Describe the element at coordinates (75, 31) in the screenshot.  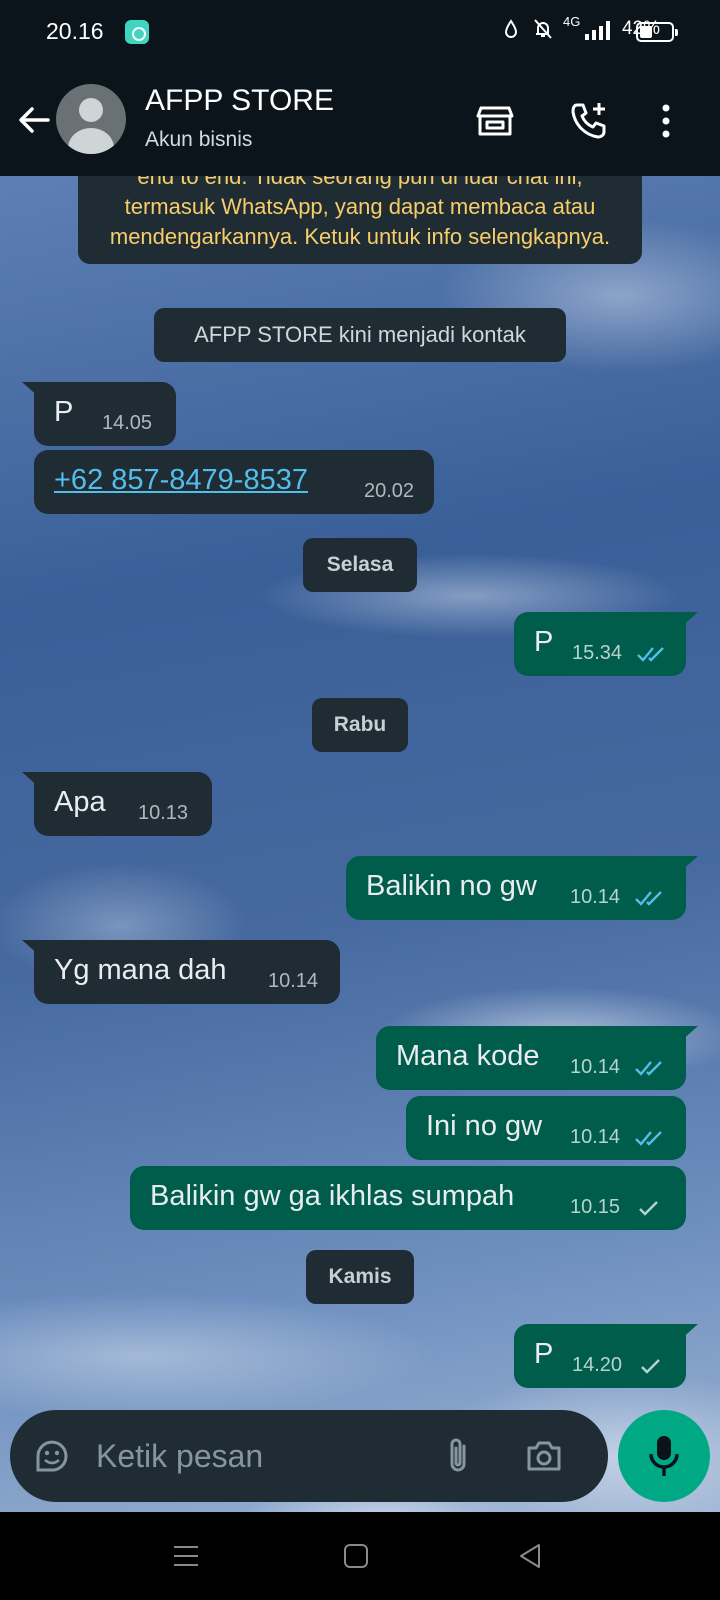
I see `status-time: 20.16` at that location.